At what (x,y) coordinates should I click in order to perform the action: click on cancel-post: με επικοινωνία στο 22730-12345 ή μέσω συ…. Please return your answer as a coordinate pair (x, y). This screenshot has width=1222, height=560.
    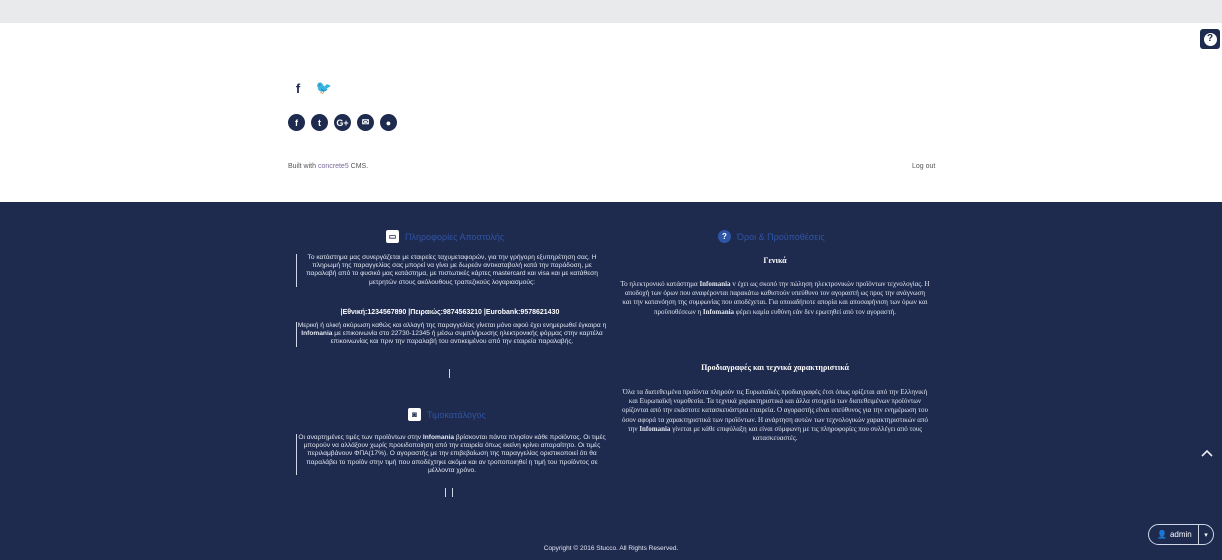
    Looking at the image, I should click on (466, 338).